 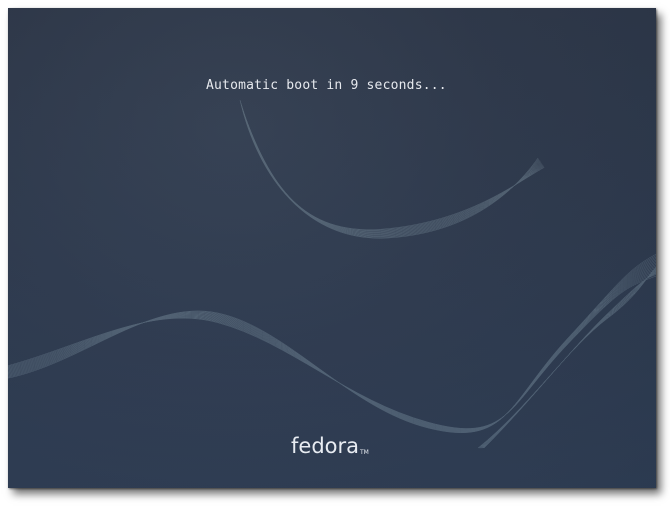 I want to click on fedora-logo-text: fedora, so click(x=325, y=446).